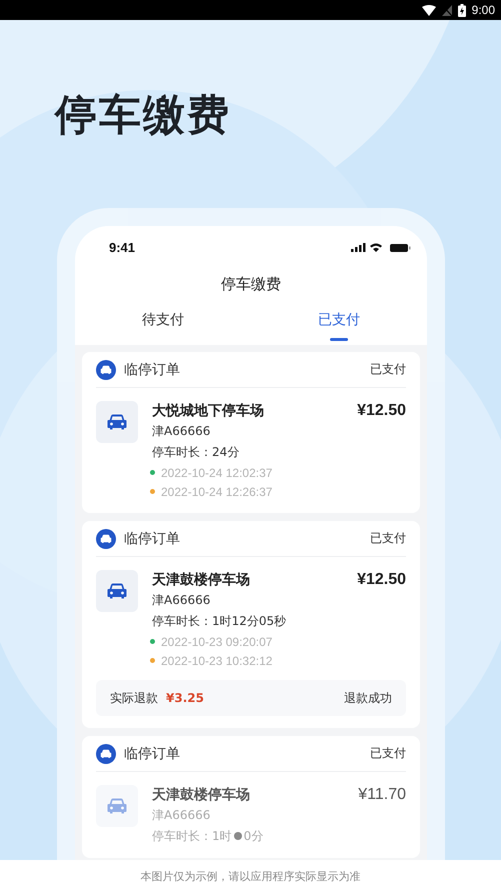 The height and width of the screenshot is (892, 501). Describe the element at coordinates (216, 641) in the screenshot. I see `entry-time: 2022-10-23 09:20:07` at that location.